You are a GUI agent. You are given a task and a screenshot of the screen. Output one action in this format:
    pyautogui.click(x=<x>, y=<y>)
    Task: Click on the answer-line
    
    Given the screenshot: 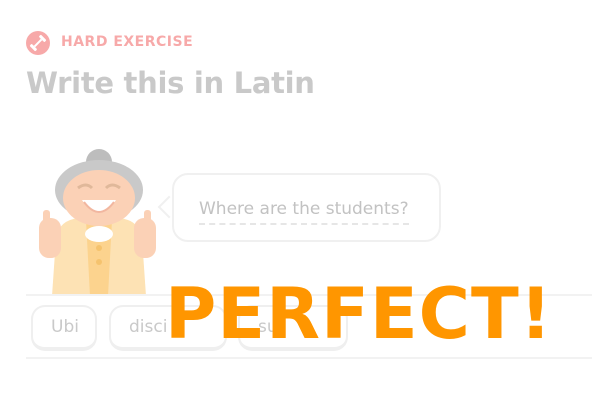 What is the action you would take?
    pyautogui.click(x=309, y=358)
    